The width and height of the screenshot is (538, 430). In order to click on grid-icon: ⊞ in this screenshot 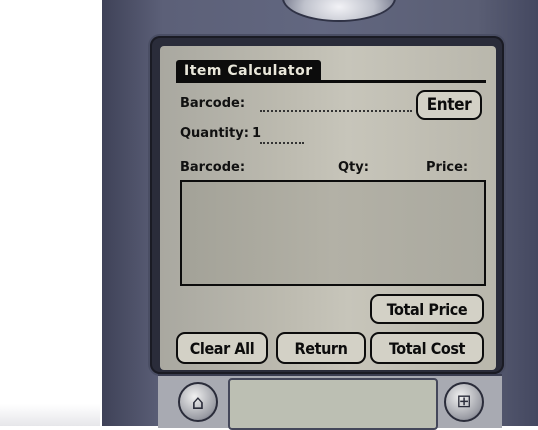, I will do `click(464, 402)`.